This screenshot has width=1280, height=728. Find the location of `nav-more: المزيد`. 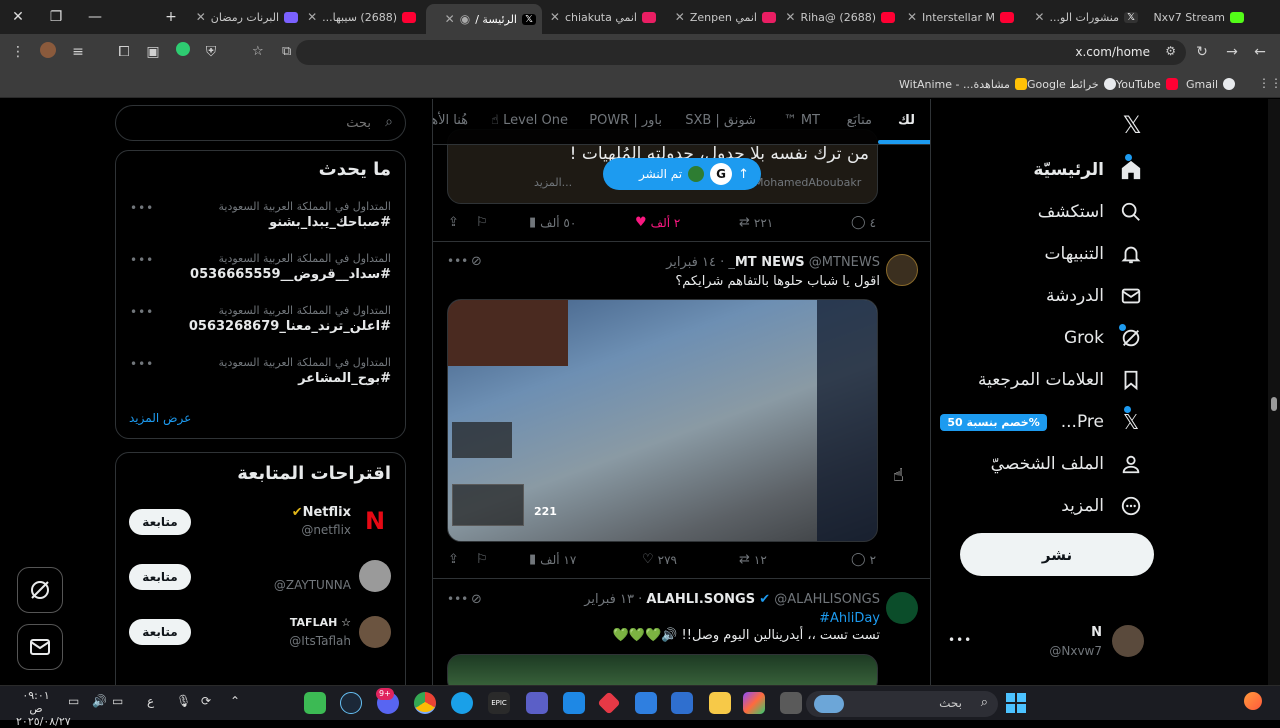

nav-more: المزيد is located at coordinates (1102, 506).